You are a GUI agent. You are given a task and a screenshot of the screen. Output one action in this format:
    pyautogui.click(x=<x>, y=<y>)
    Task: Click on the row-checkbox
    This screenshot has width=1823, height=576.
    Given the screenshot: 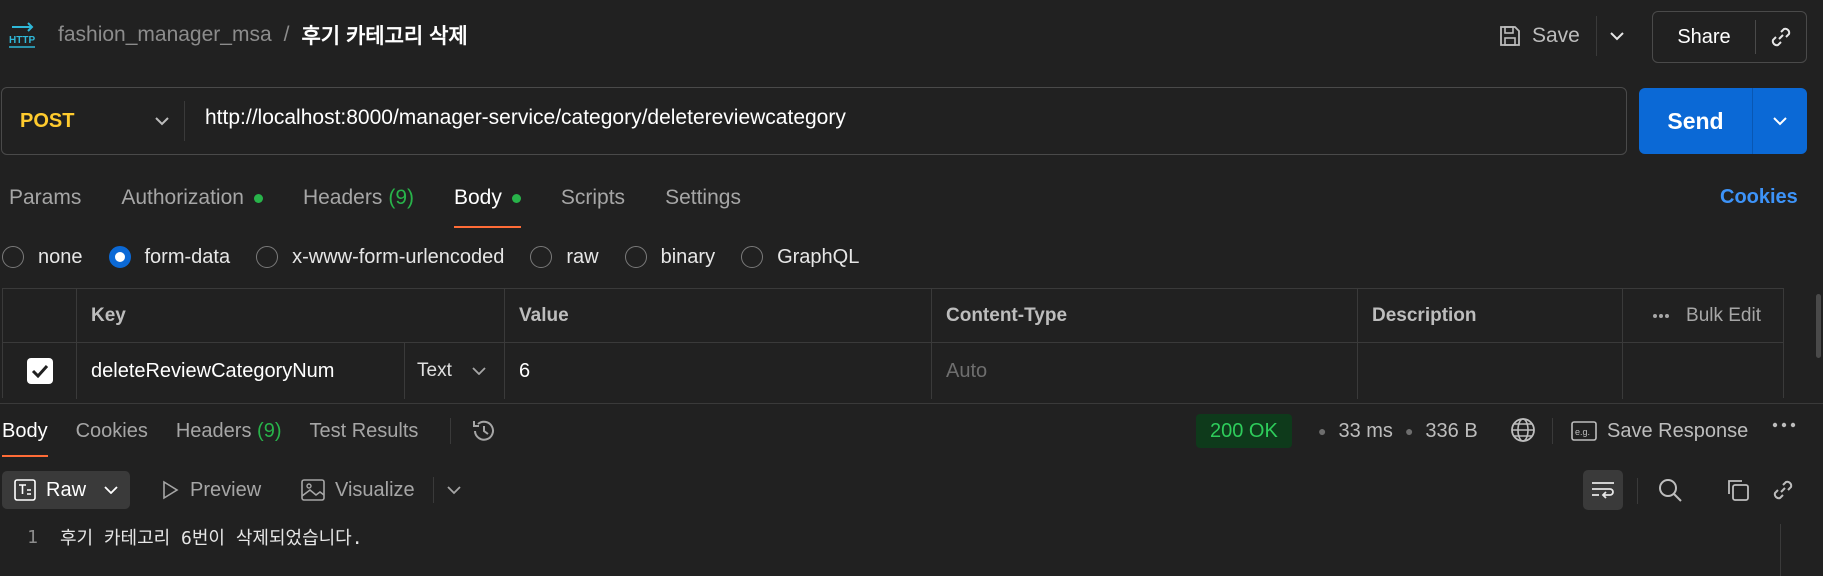 What is the action you would take?
    pyautogui.click(x=39, y=371)
    